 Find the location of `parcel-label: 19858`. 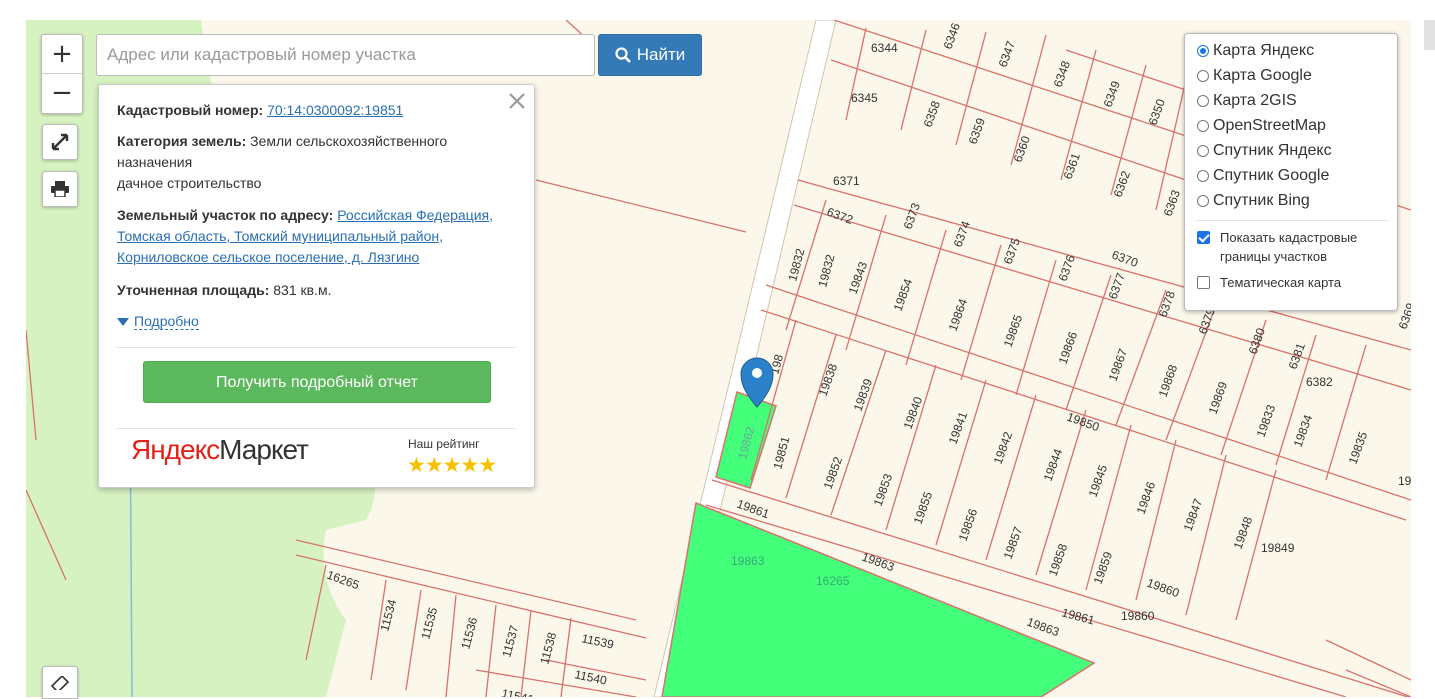

parcel-label: 19858 is located at coordinates (1058, 560).